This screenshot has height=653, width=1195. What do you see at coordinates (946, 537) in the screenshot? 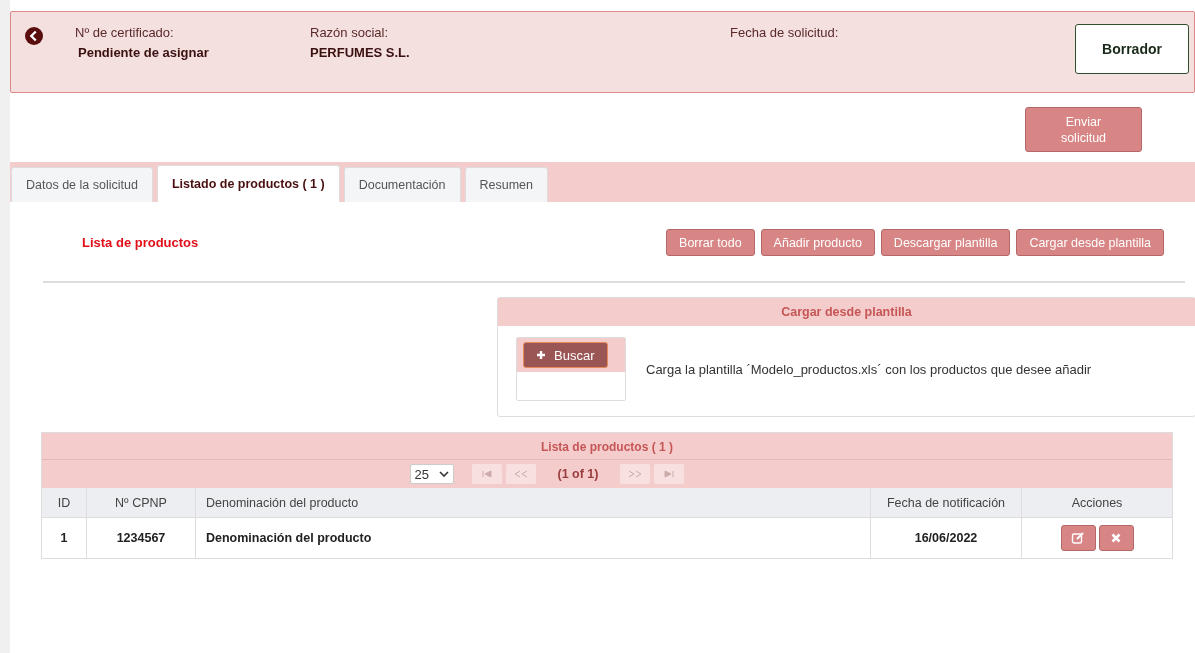
I see `table-cell: 16/06/2022` at bounding box center [946, 537].